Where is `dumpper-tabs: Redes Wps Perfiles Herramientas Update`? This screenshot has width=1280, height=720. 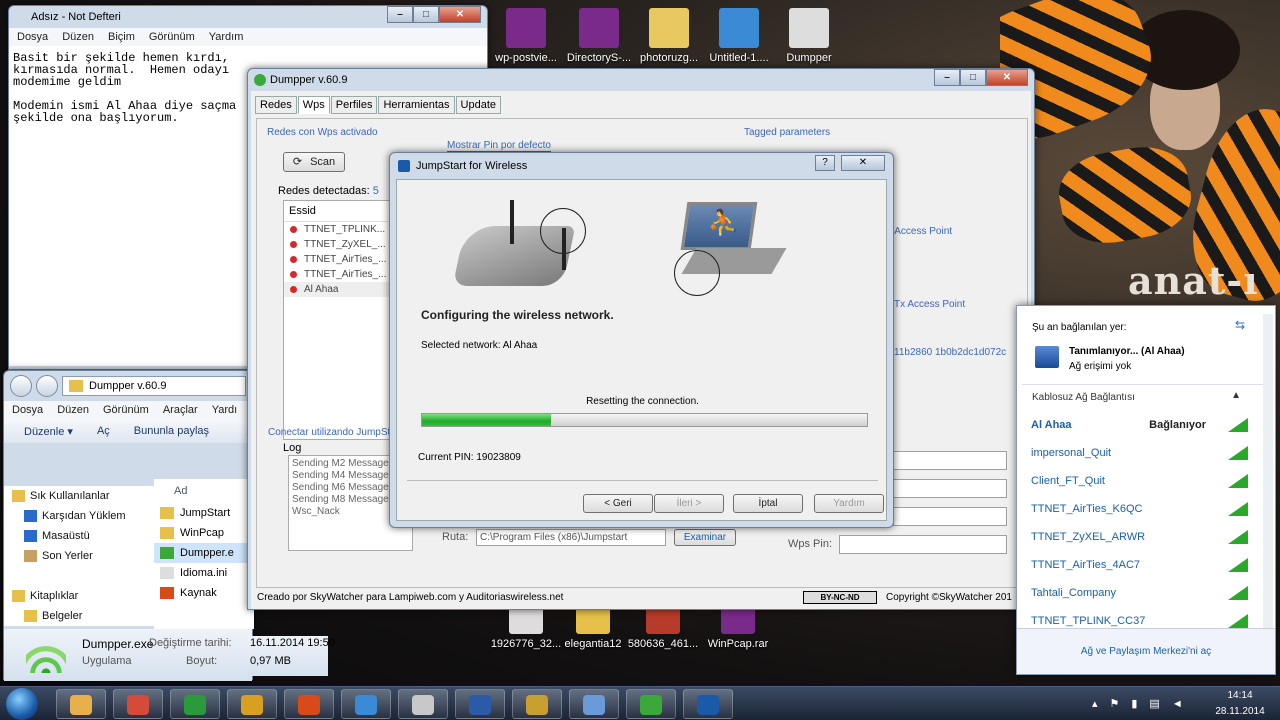
dumpper-tabs: Redes Wps Perfiles Herramientas Update is located at coordinates (641, 102).